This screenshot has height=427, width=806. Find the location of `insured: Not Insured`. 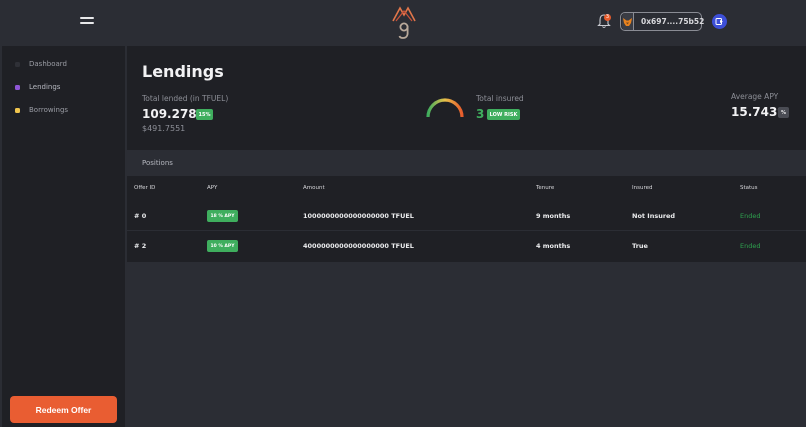

insured: Not Insured is located at coordinates (654, 216).